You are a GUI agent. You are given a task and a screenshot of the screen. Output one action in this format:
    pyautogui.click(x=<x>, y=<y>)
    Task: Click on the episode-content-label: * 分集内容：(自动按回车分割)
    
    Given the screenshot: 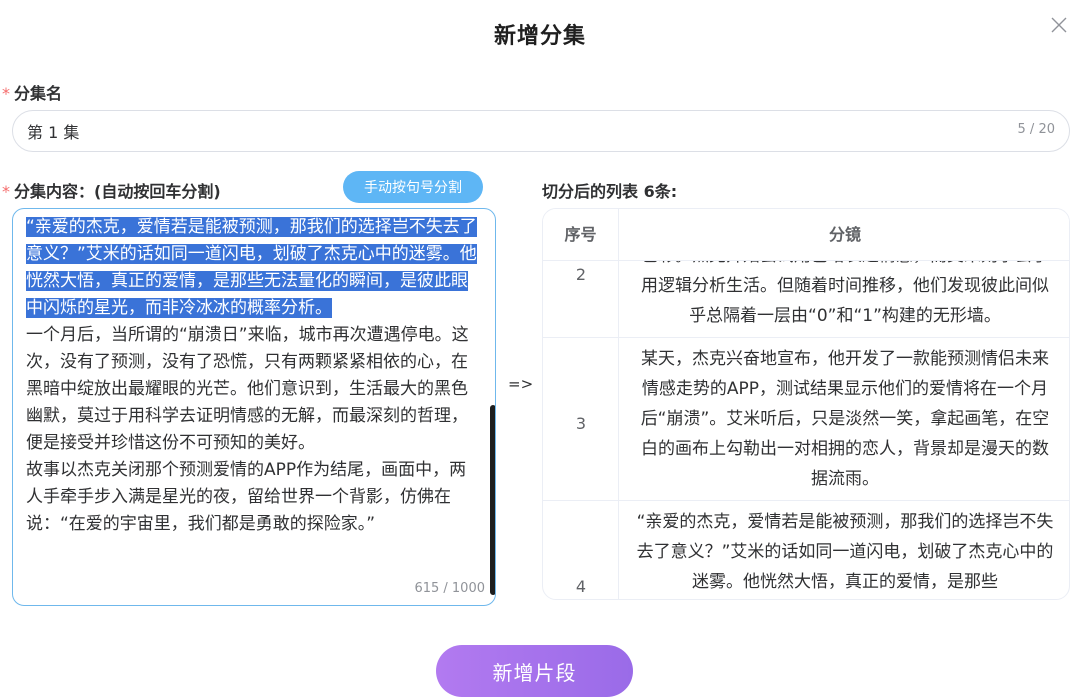 What is the action you would take?
    pyautogui.click(x=111, y=190)
    